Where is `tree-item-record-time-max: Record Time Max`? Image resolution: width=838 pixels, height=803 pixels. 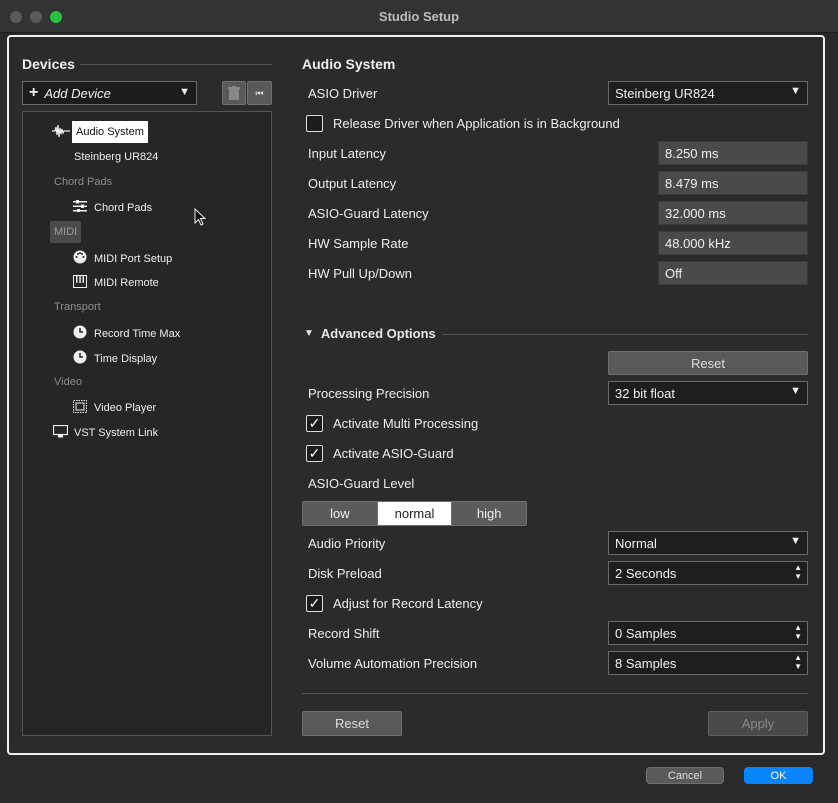
tree-item-record-time-max: Record Time Max is located at coordinates (126, 333).